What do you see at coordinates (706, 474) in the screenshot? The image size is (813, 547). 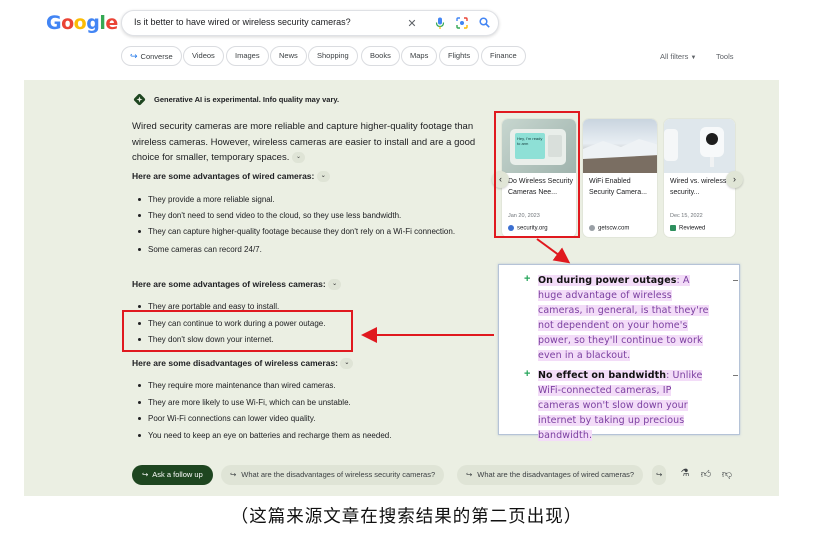 I see `thumbs-up-icon: 👍︎` at bounding box center [706, 474].